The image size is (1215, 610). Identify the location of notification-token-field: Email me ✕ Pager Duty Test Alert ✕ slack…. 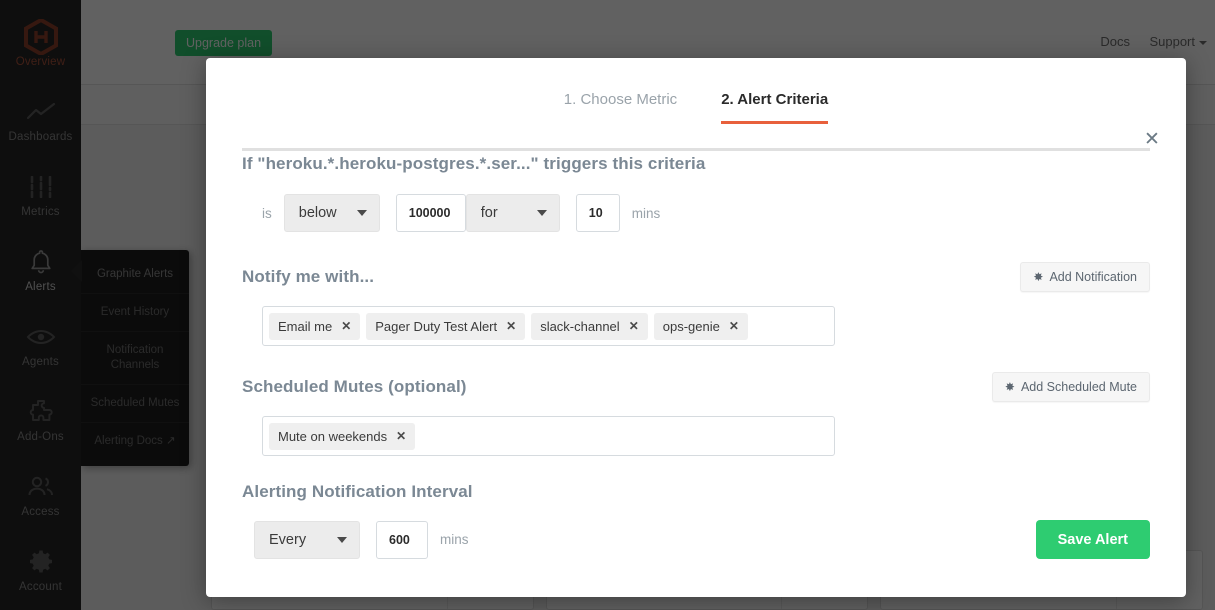
(548, 326).